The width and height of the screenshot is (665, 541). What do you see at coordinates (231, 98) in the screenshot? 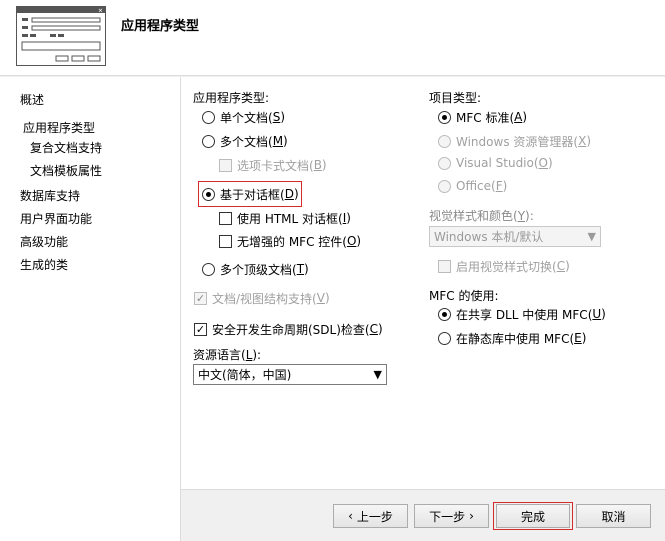
I see `app-type-label: 应用程序类型:` at bounding box center [231, 98].